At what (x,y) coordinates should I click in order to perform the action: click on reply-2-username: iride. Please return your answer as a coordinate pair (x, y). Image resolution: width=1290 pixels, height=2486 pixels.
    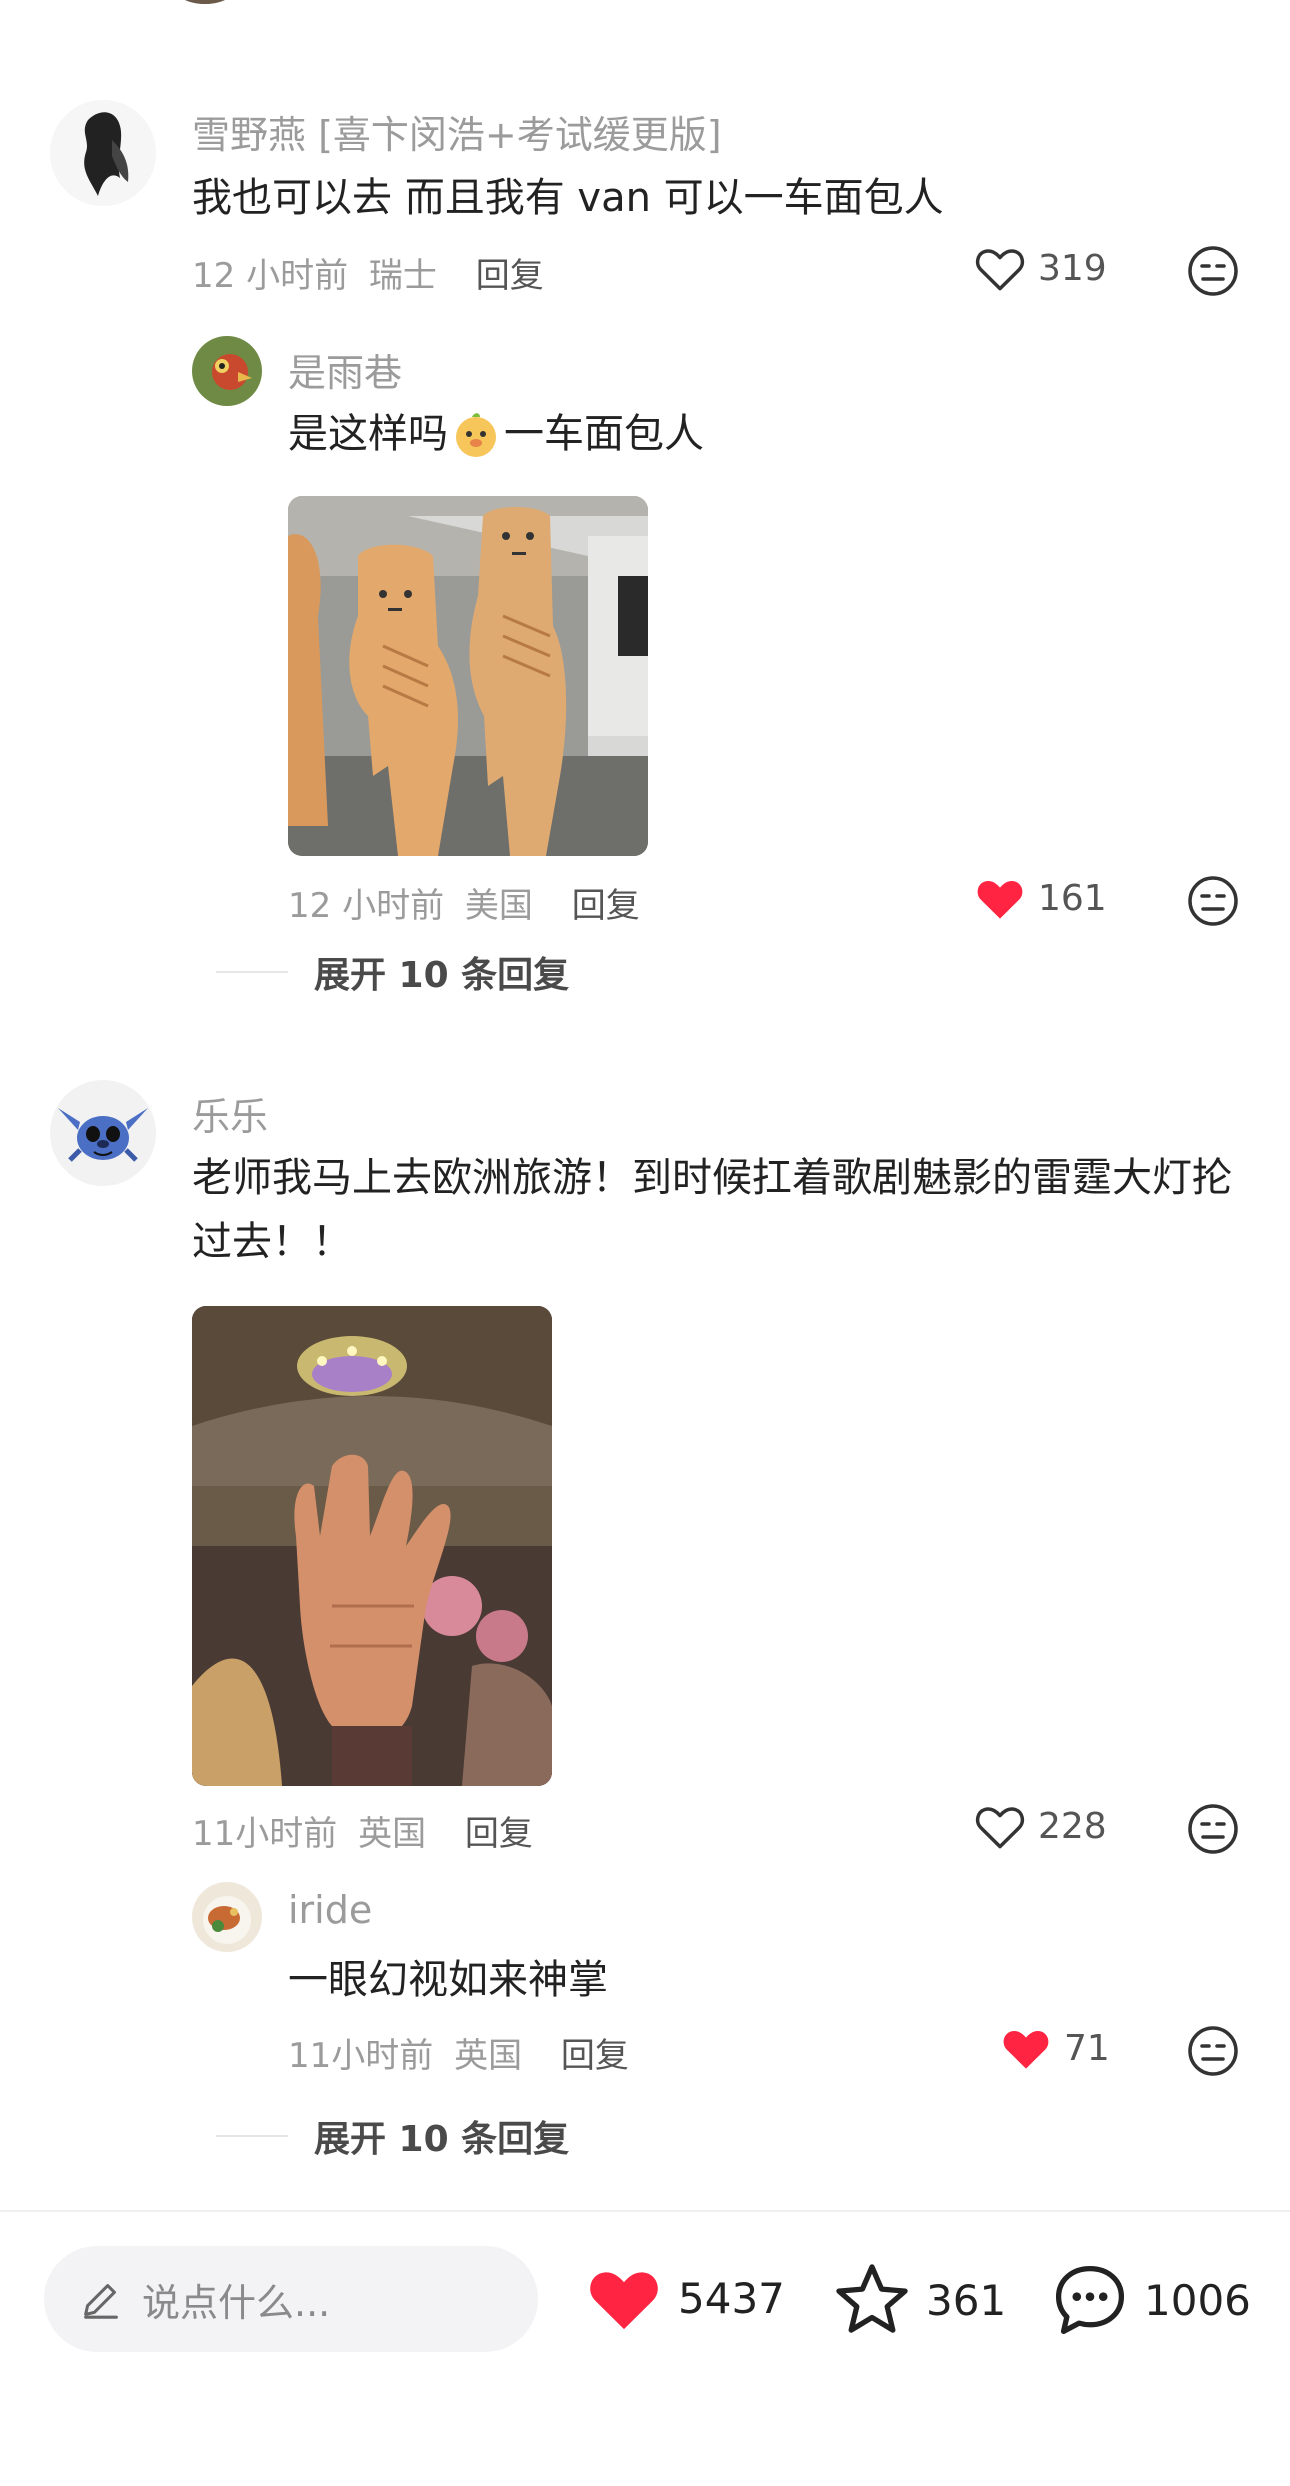
    Looking at the image, I should click on (330, 1910).